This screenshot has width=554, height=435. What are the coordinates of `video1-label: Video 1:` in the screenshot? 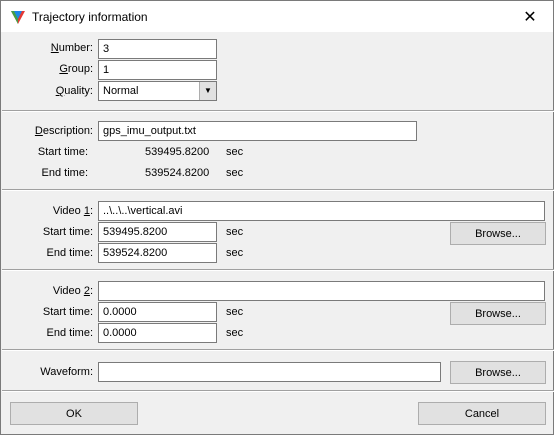 It's located at (72, 211).